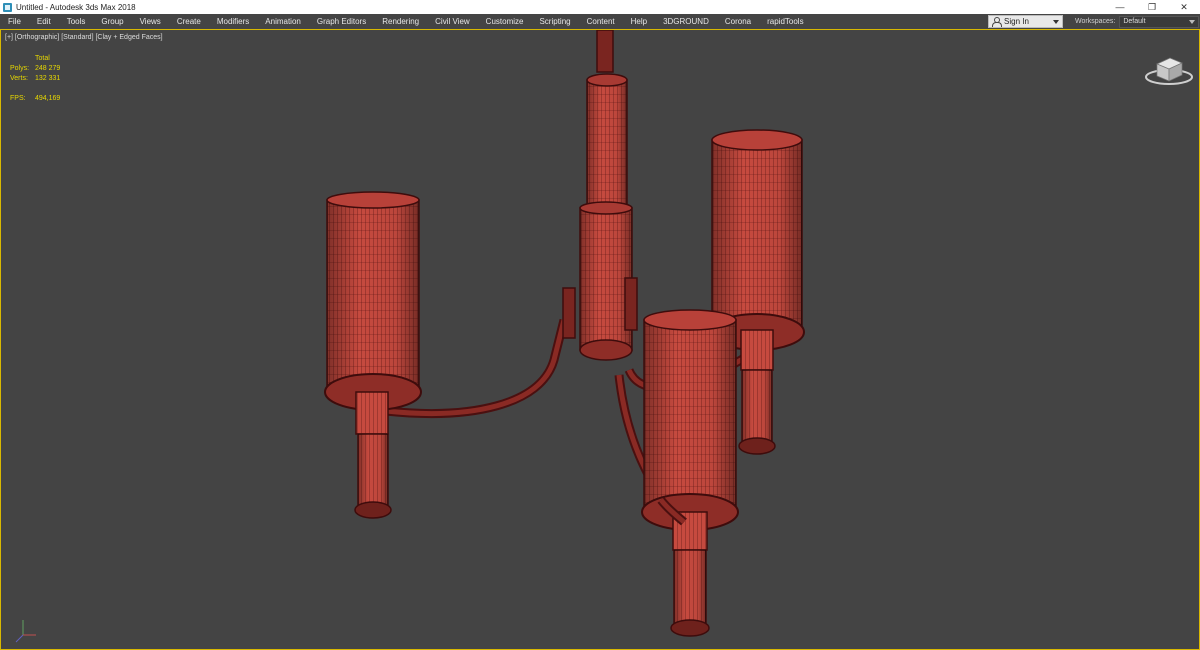 The width and height of the screenshot is (1200, 650). Describe the element at coordinates (738, 21) in the screenshot. I see `menu-corona: Corona` at that location.